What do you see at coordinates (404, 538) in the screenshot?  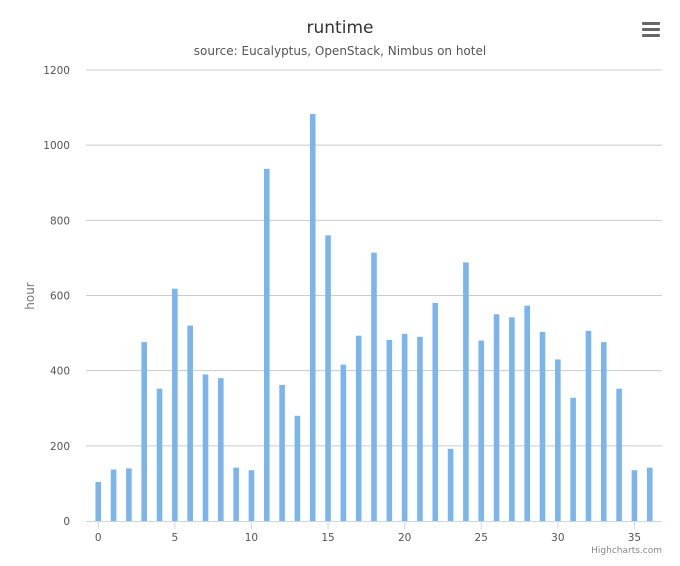 I see `x-tick-label: 20` at bounding box center [404, 538].